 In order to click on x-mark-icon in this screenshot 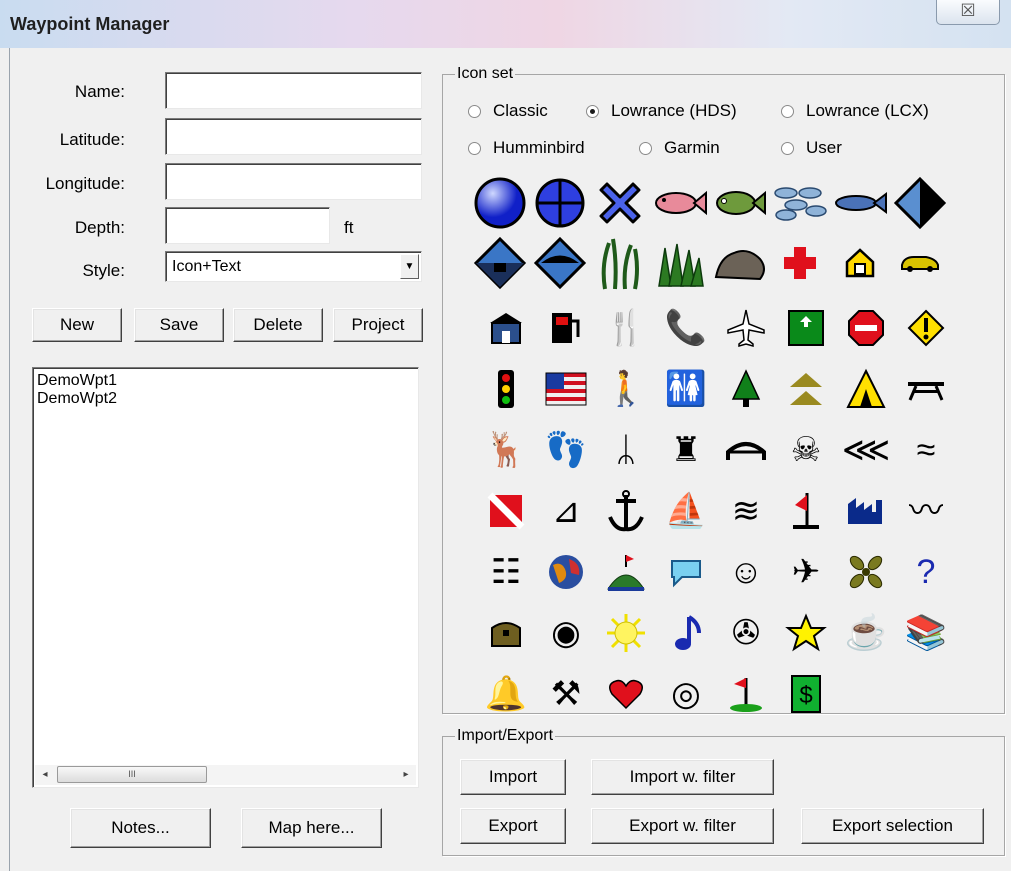, I will do `click(620, 203)`.